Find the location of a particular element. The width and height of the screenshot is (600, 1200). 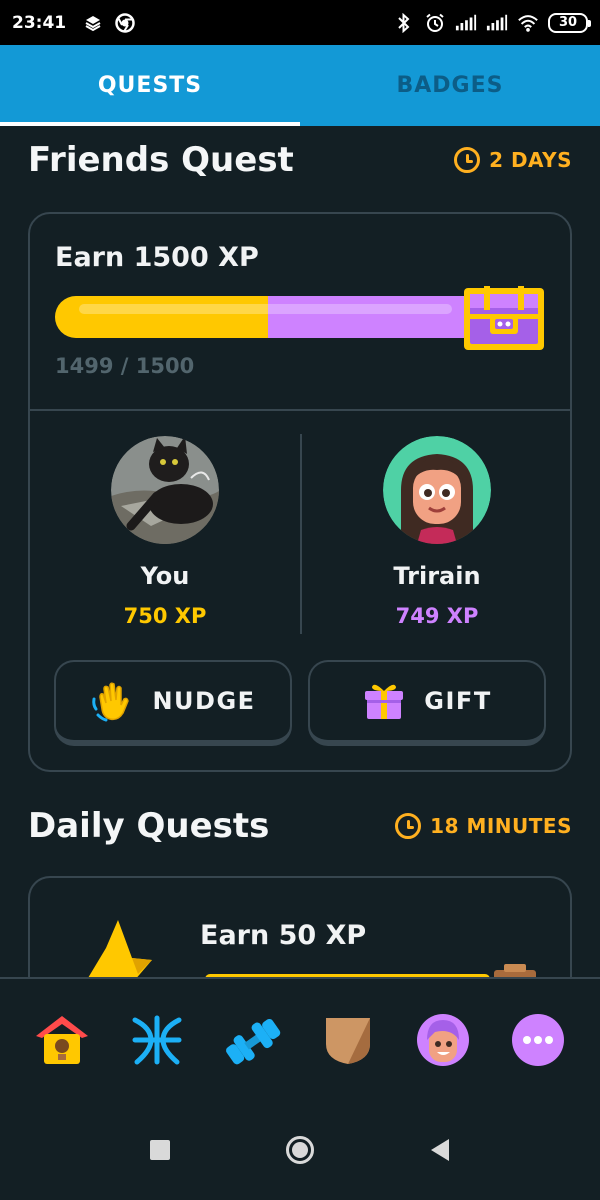

status-left-icons is located at coordinates (109, 23).